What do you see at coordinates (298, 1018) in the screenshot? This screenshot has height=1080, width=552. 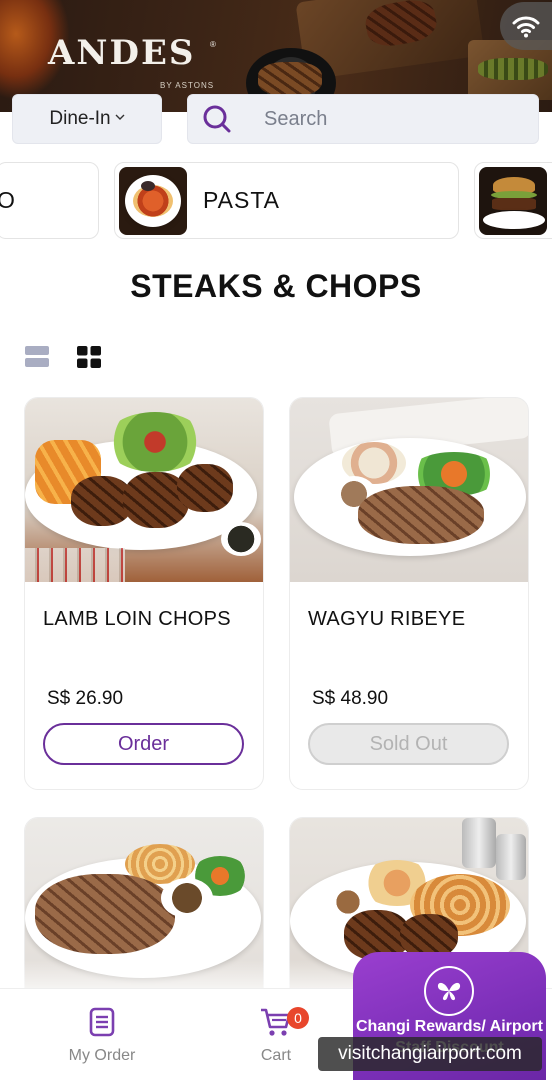 I see `cart-count-badge: 0` at bounding box center [298, 1018].